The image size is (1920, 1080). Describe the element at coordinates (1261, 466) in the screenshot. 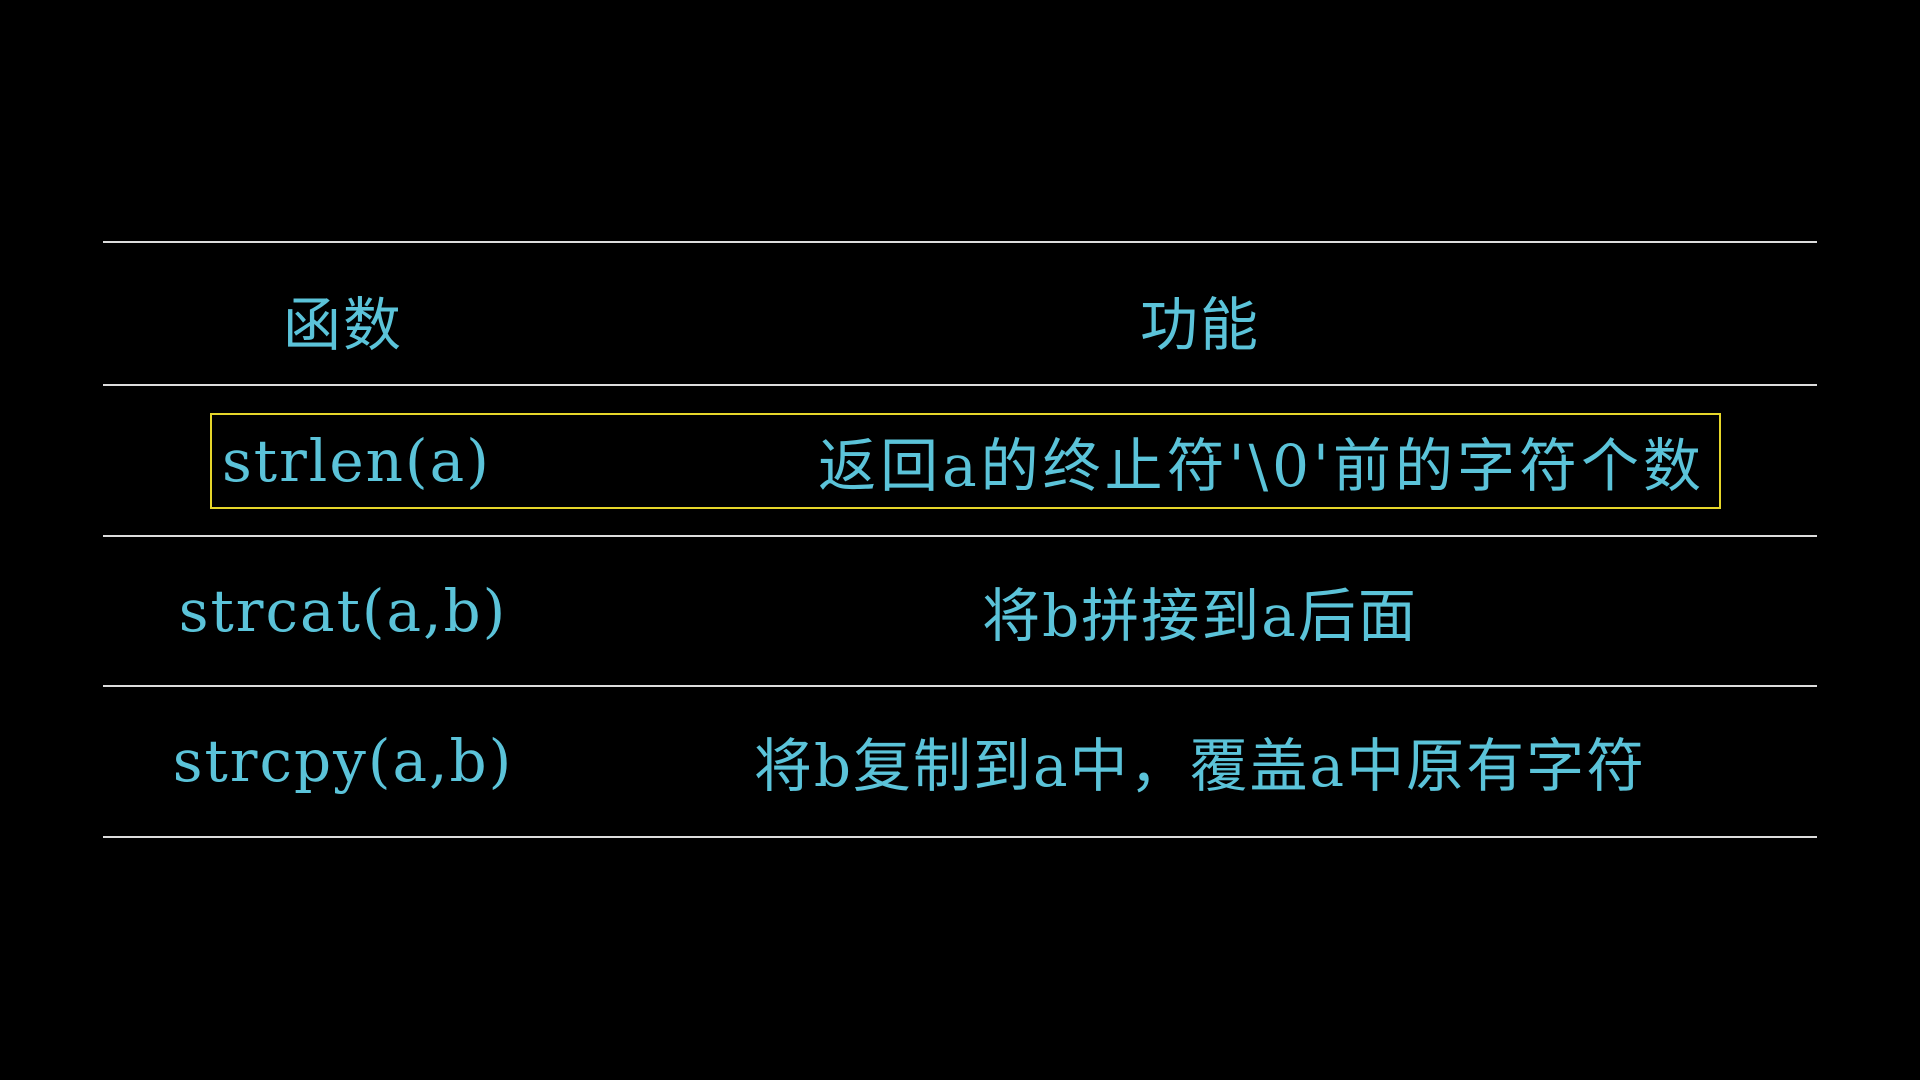

I see `row-strlen-description: 返回a的终止符'\0'前的字符个数` at that location.